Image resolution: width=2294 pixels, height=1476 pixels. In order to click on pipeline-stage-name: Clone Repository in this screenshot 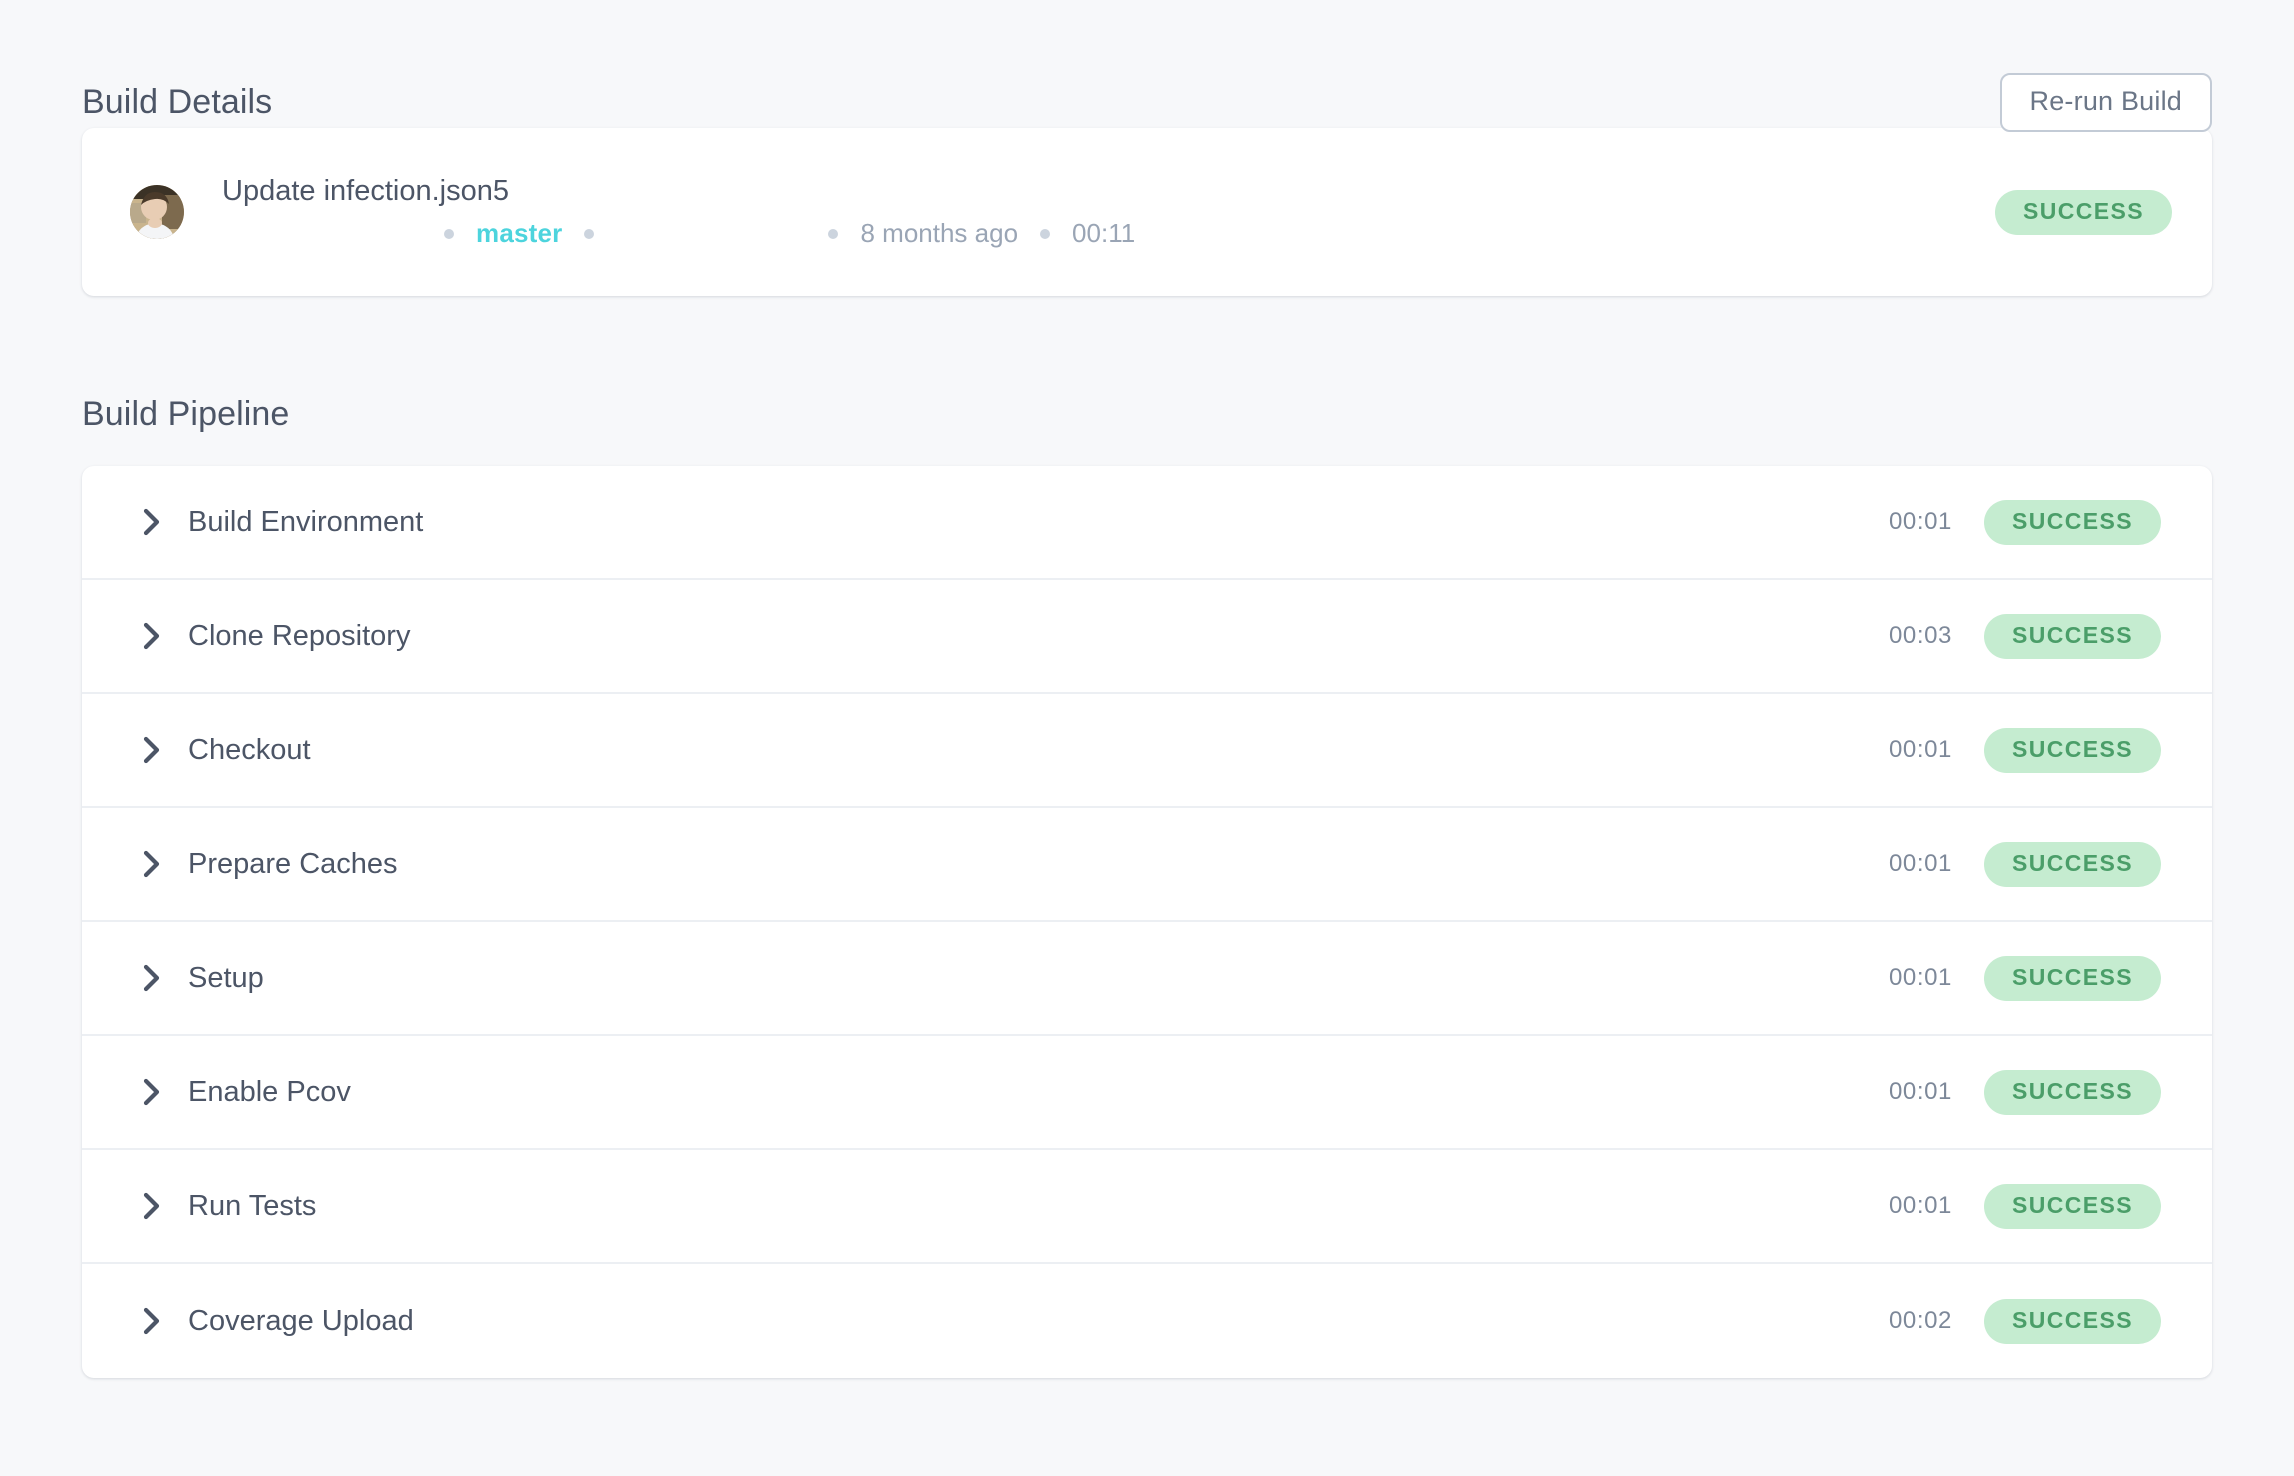, I will do `click(299, 635)`.